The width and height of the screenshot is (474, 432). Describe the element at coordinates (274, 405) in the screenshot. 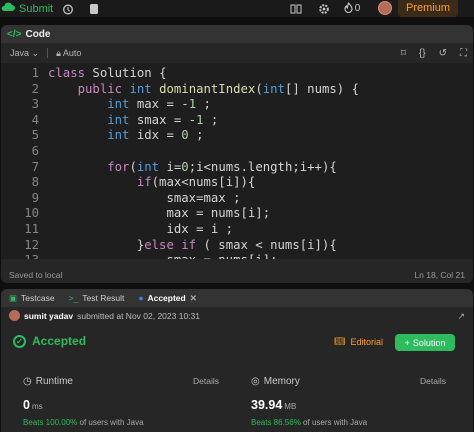

I see `memory-value: 39.94 MB` at that location.